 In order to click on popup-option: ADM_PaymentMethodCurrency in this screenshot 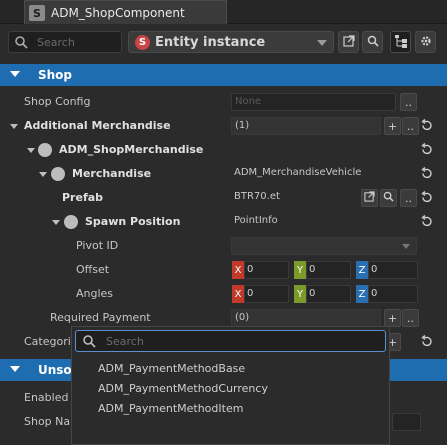, I will do `click(183, 388)`.